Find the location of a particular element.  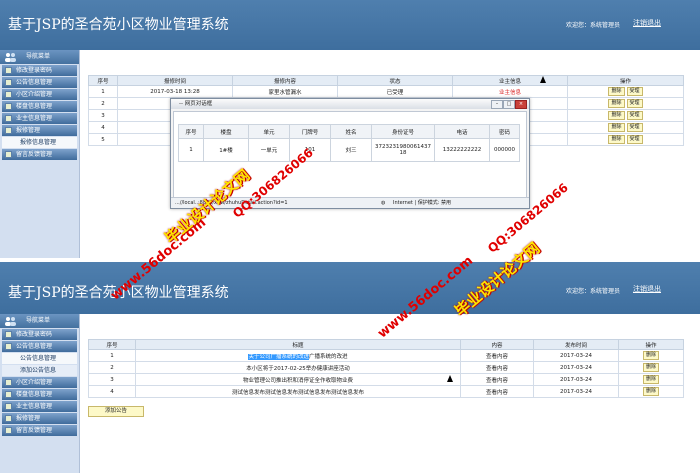

cell-title: 本小区将于2017-02-25举办健康讲座活动 is located at coordinates (298, 367).